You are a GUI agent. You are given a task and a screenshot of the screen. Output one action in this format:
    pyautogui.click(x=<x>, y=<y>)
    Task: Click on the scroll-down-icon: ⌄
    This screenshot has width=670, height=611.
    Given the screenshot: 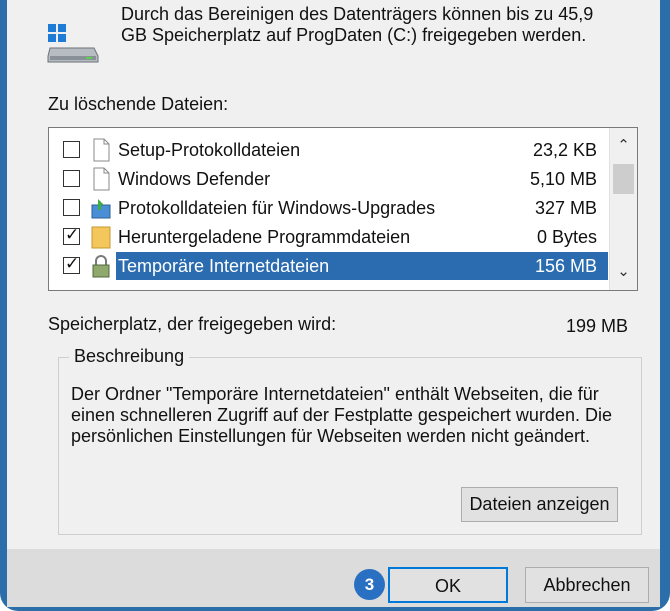 What is the action you would take?
    pyautogui.click(x=623, y=272)
    